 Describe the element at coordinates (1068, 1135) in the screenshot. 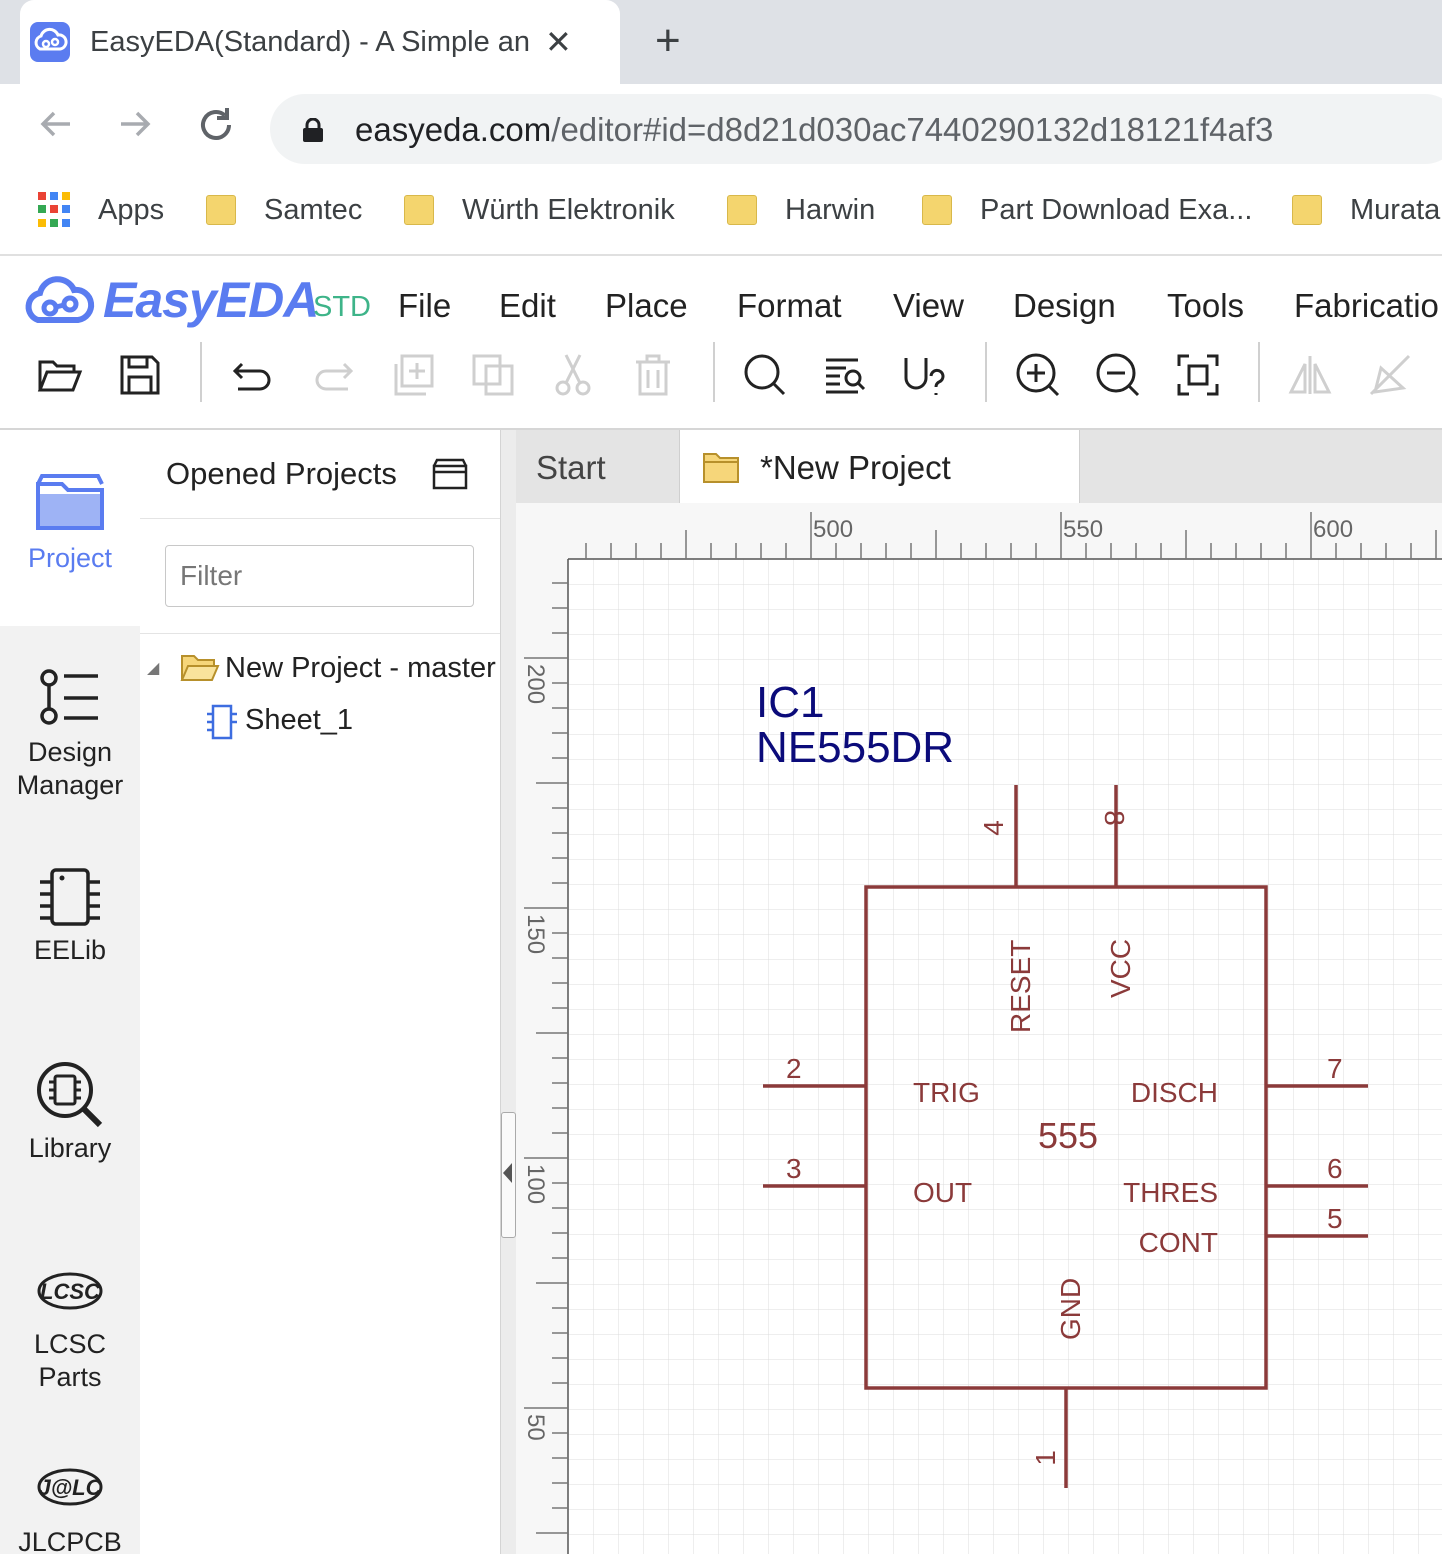

I see `component-body-label: 555` at that location.